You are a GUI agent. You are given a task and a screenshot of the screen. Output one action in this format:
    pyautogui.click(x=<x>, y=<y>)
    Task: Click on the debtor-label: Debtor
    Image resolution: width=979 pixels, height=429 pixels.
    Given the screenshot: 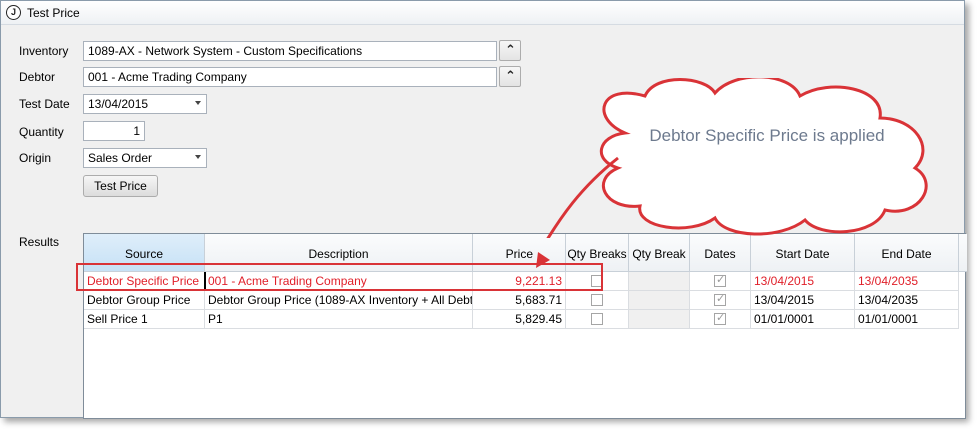 What is the action you would take?
    pyautogui.click(x=37, y=77)
    